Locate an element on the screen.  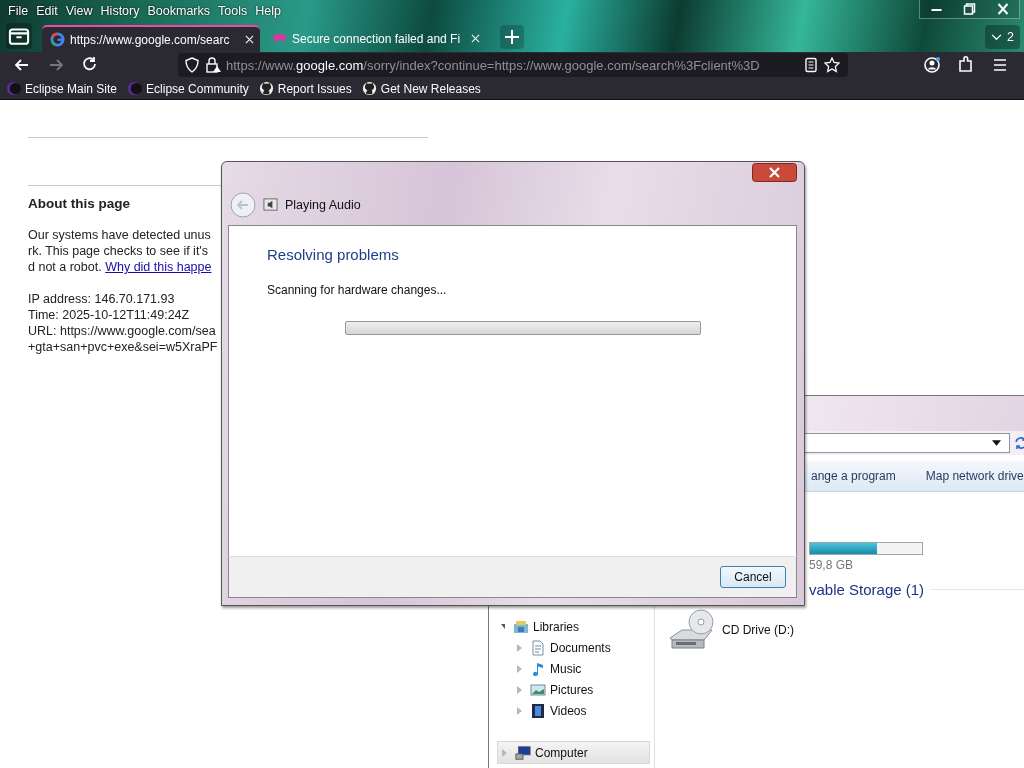
drive-size-label: 59,8 GB is located at coordinates (832, 565).